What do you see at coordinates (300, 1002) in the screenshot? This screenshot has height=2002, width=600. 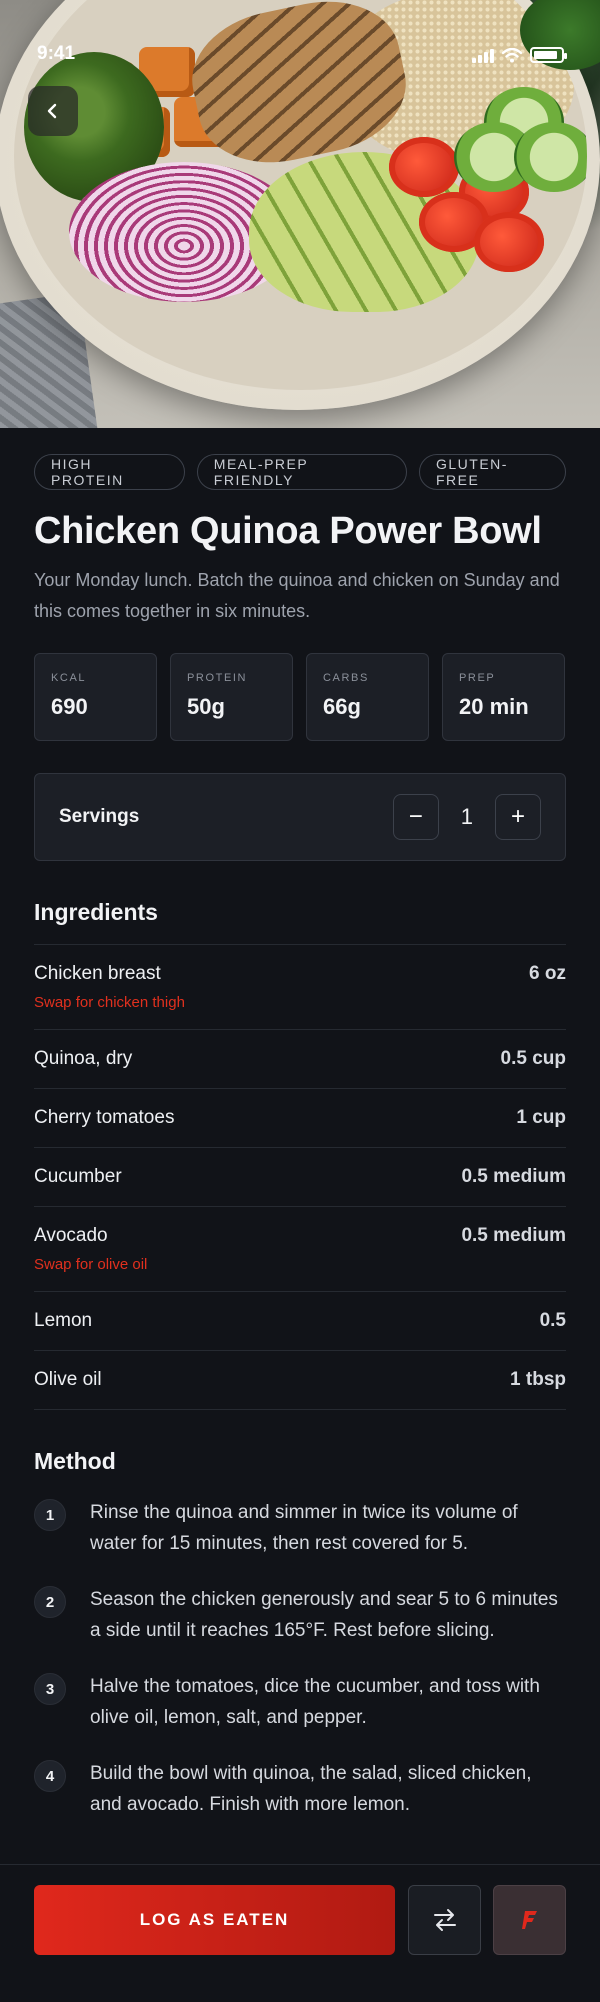 I see `ingredient-swap-link: Swap for chicken thigh` at bounding box center [300, 1002].